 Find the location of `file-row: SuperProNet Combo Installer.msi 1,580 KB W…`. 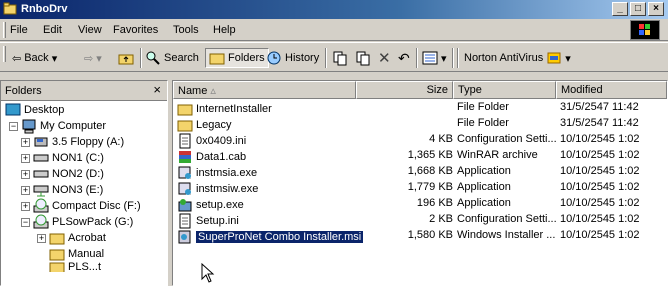

file-row: SuperProNet Combo Installer.msi 1,580 KB W… is located at coordinates (420, 236).